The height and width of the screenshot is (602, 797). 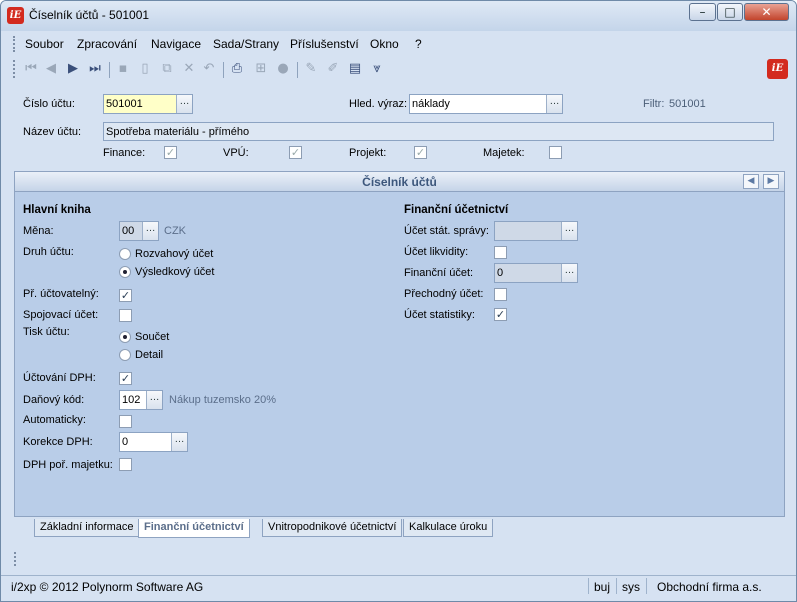 What do you see at coordinates (38, 231) in the screenshot?
I see `mena-label: Měna:` at bounding box center [38, 231].